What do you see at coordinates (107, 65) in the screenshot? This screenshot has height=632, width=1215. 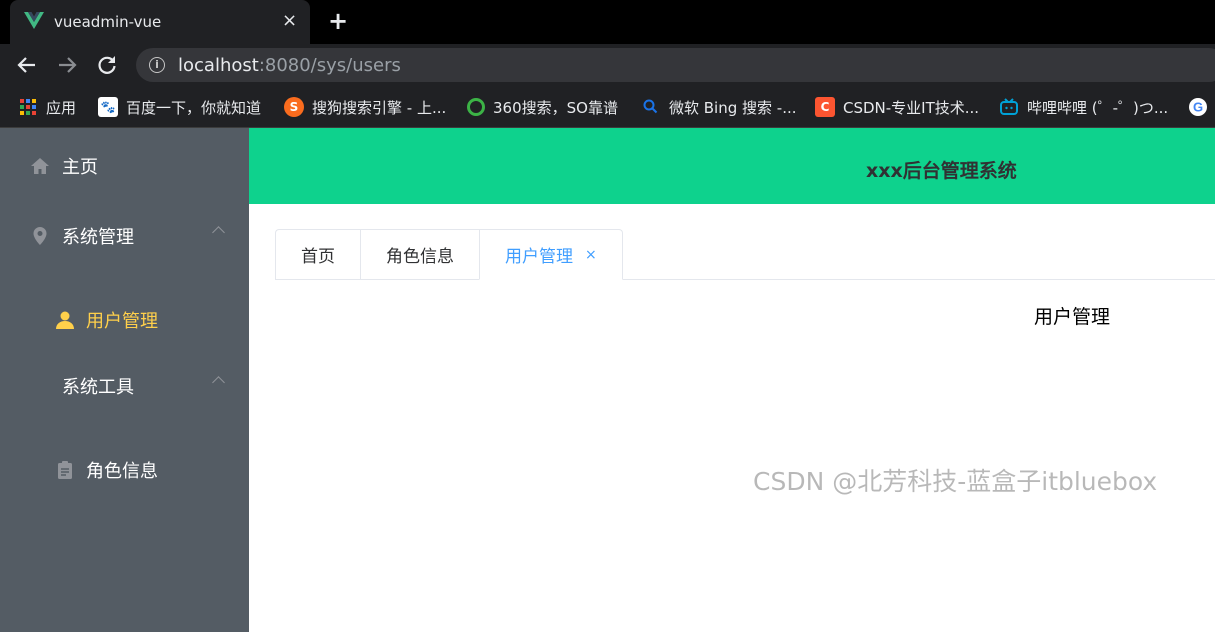 I see `reload-icon` at bounding box center [107, 65].